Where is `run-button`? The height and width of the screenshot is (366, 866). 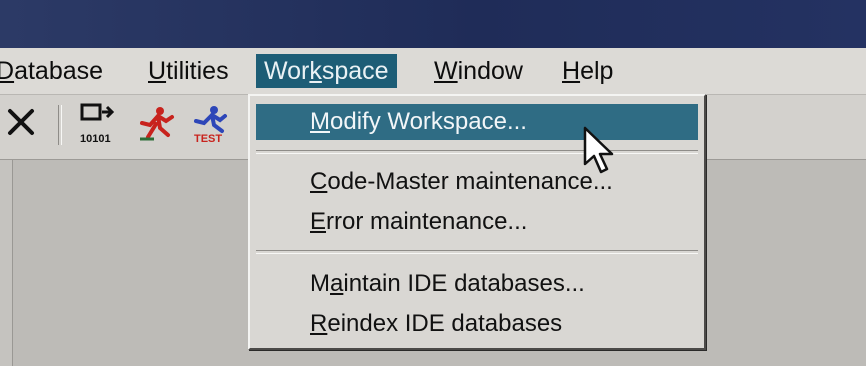 run-button is located at coordinates (156, 125).